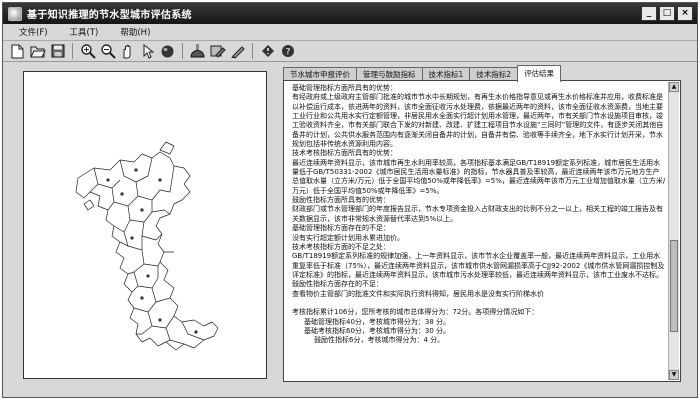  Describe the element at coordinates (344, 153) in the screenshot. I see `result-line: 技术考核指标方面所具有的优势：` at that location.